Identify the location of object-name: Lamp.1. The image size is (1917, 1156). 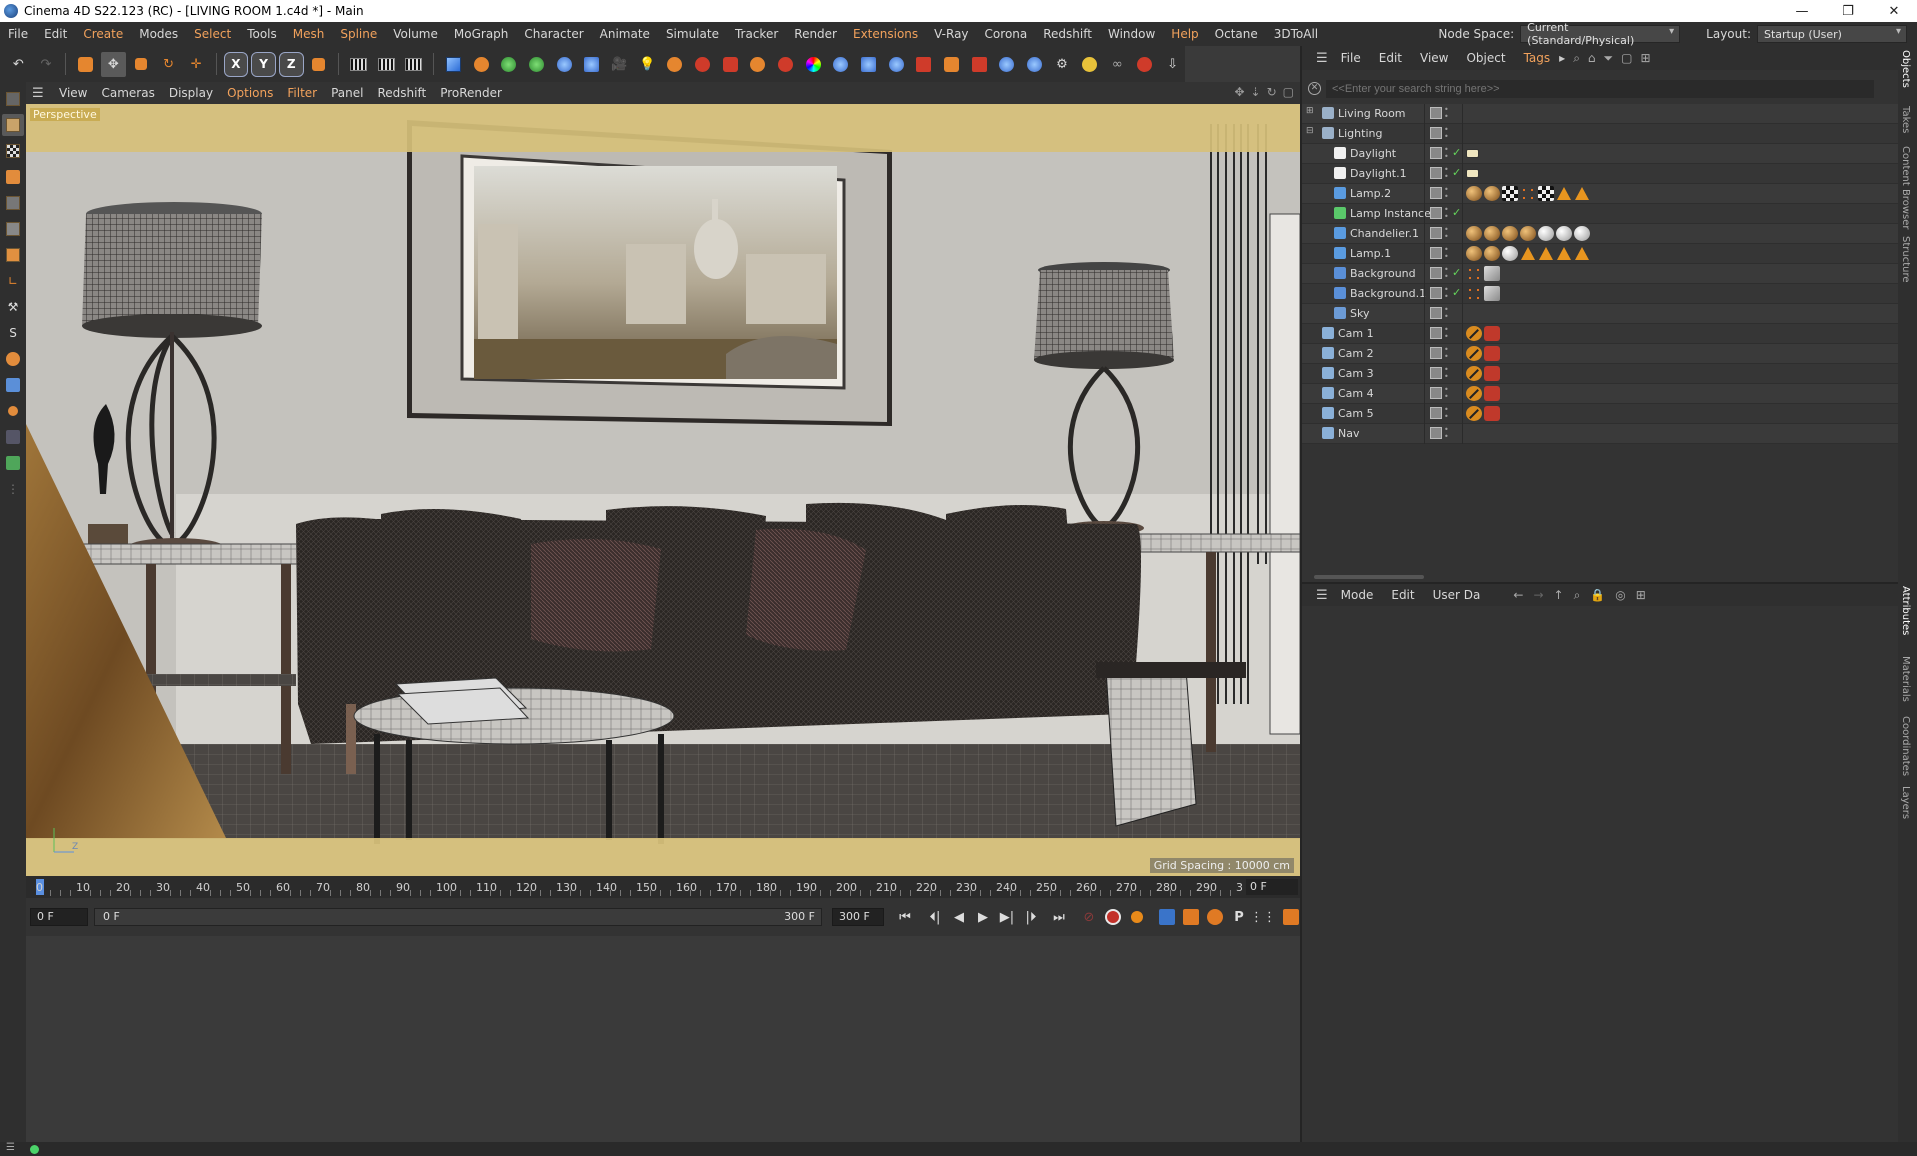
(1370, 253).